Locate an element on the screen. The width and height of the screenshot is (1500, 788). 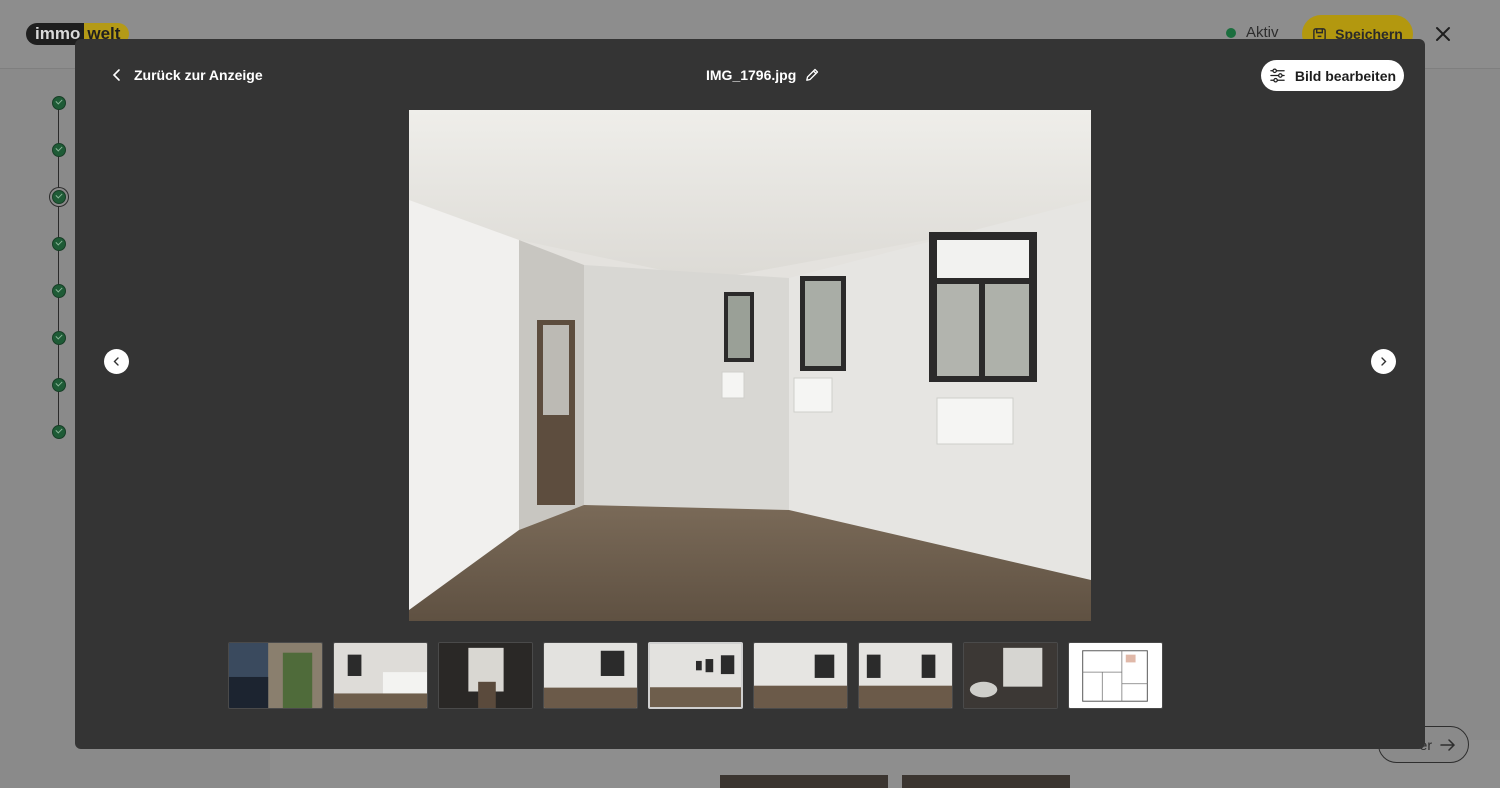
step-4-check-icon is located at coordinates (59, 244).